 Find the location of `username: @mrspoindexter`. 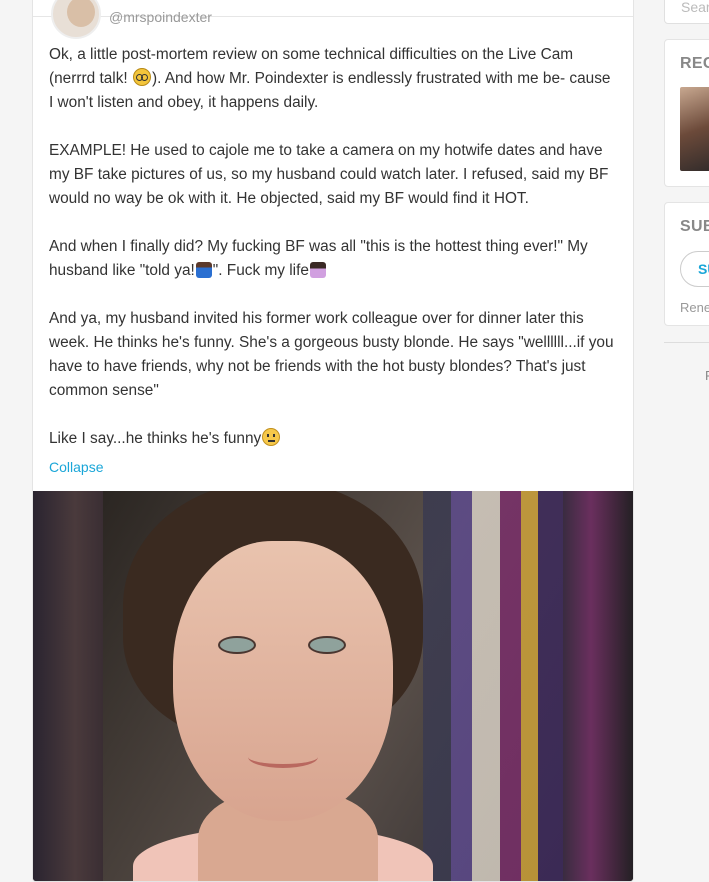

username: @mrspoindexter is located at coordinates (160, 17).